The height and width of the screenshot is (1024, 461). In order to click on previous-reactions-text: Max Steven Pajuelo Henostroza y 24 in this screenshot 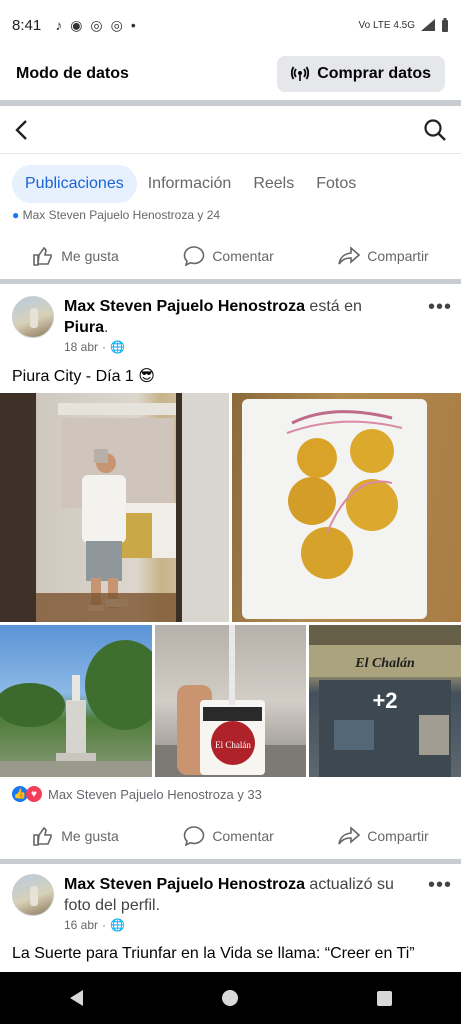, I will do `click(121, 215)`.